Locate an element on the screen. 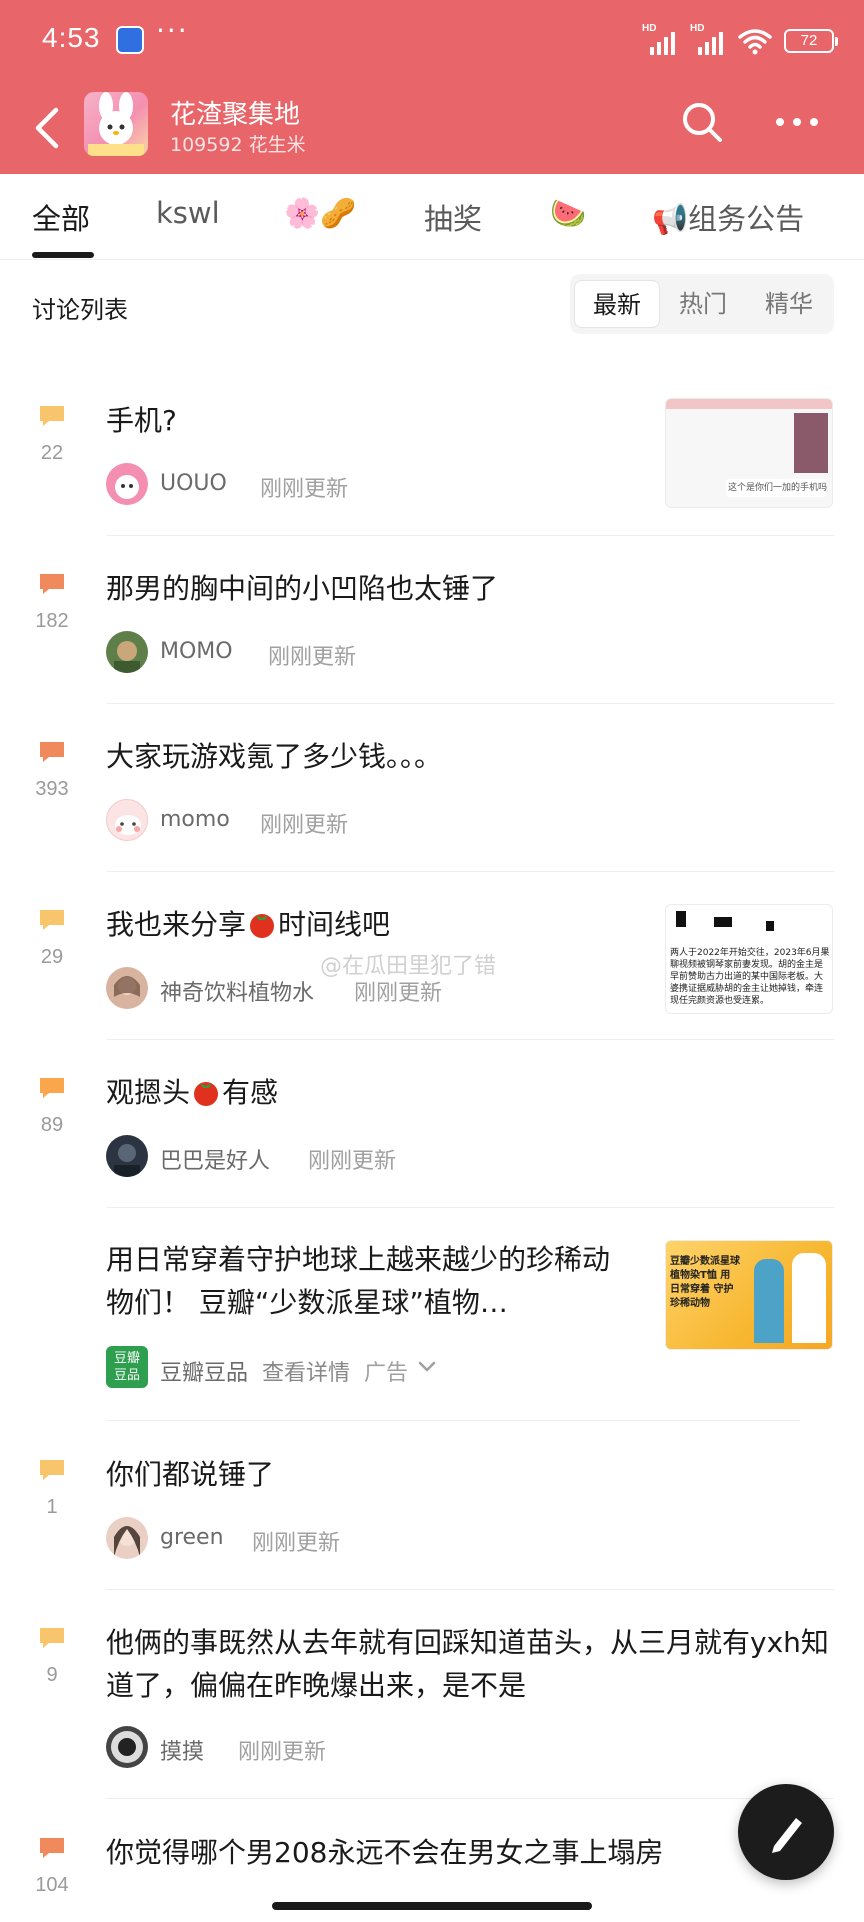 The height and width of the screenshot is (1922, 864). compose-button is located at coordinates (786, 1832).